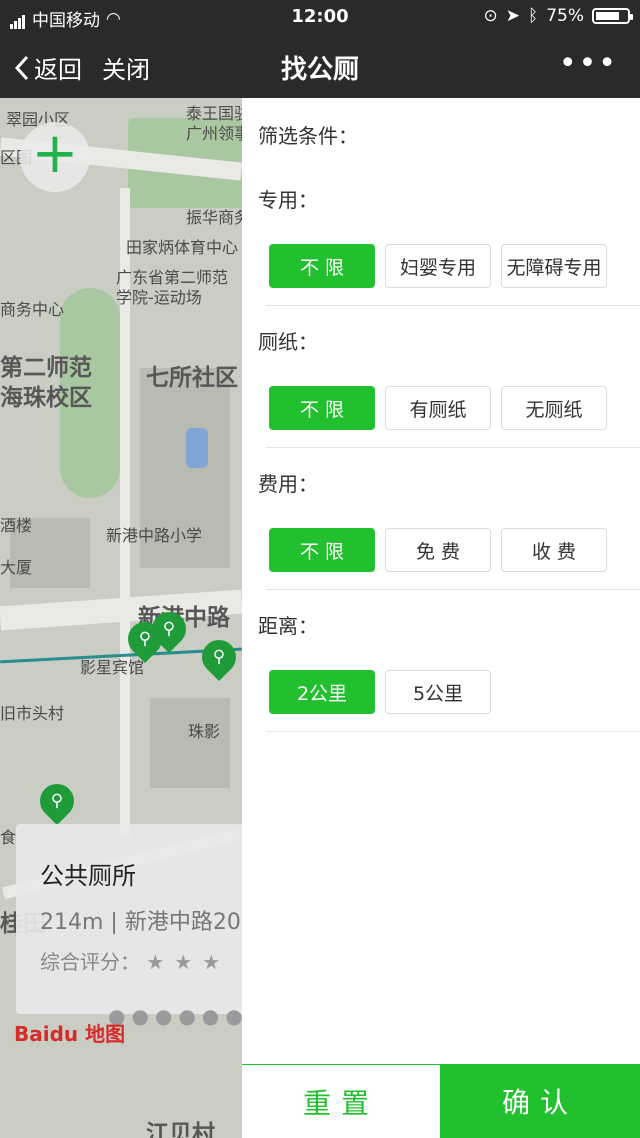  What do you see at coordinates (46, 368) in the screenshot?
I see `map-label: 第二师范` at bounding box center [46, 368].